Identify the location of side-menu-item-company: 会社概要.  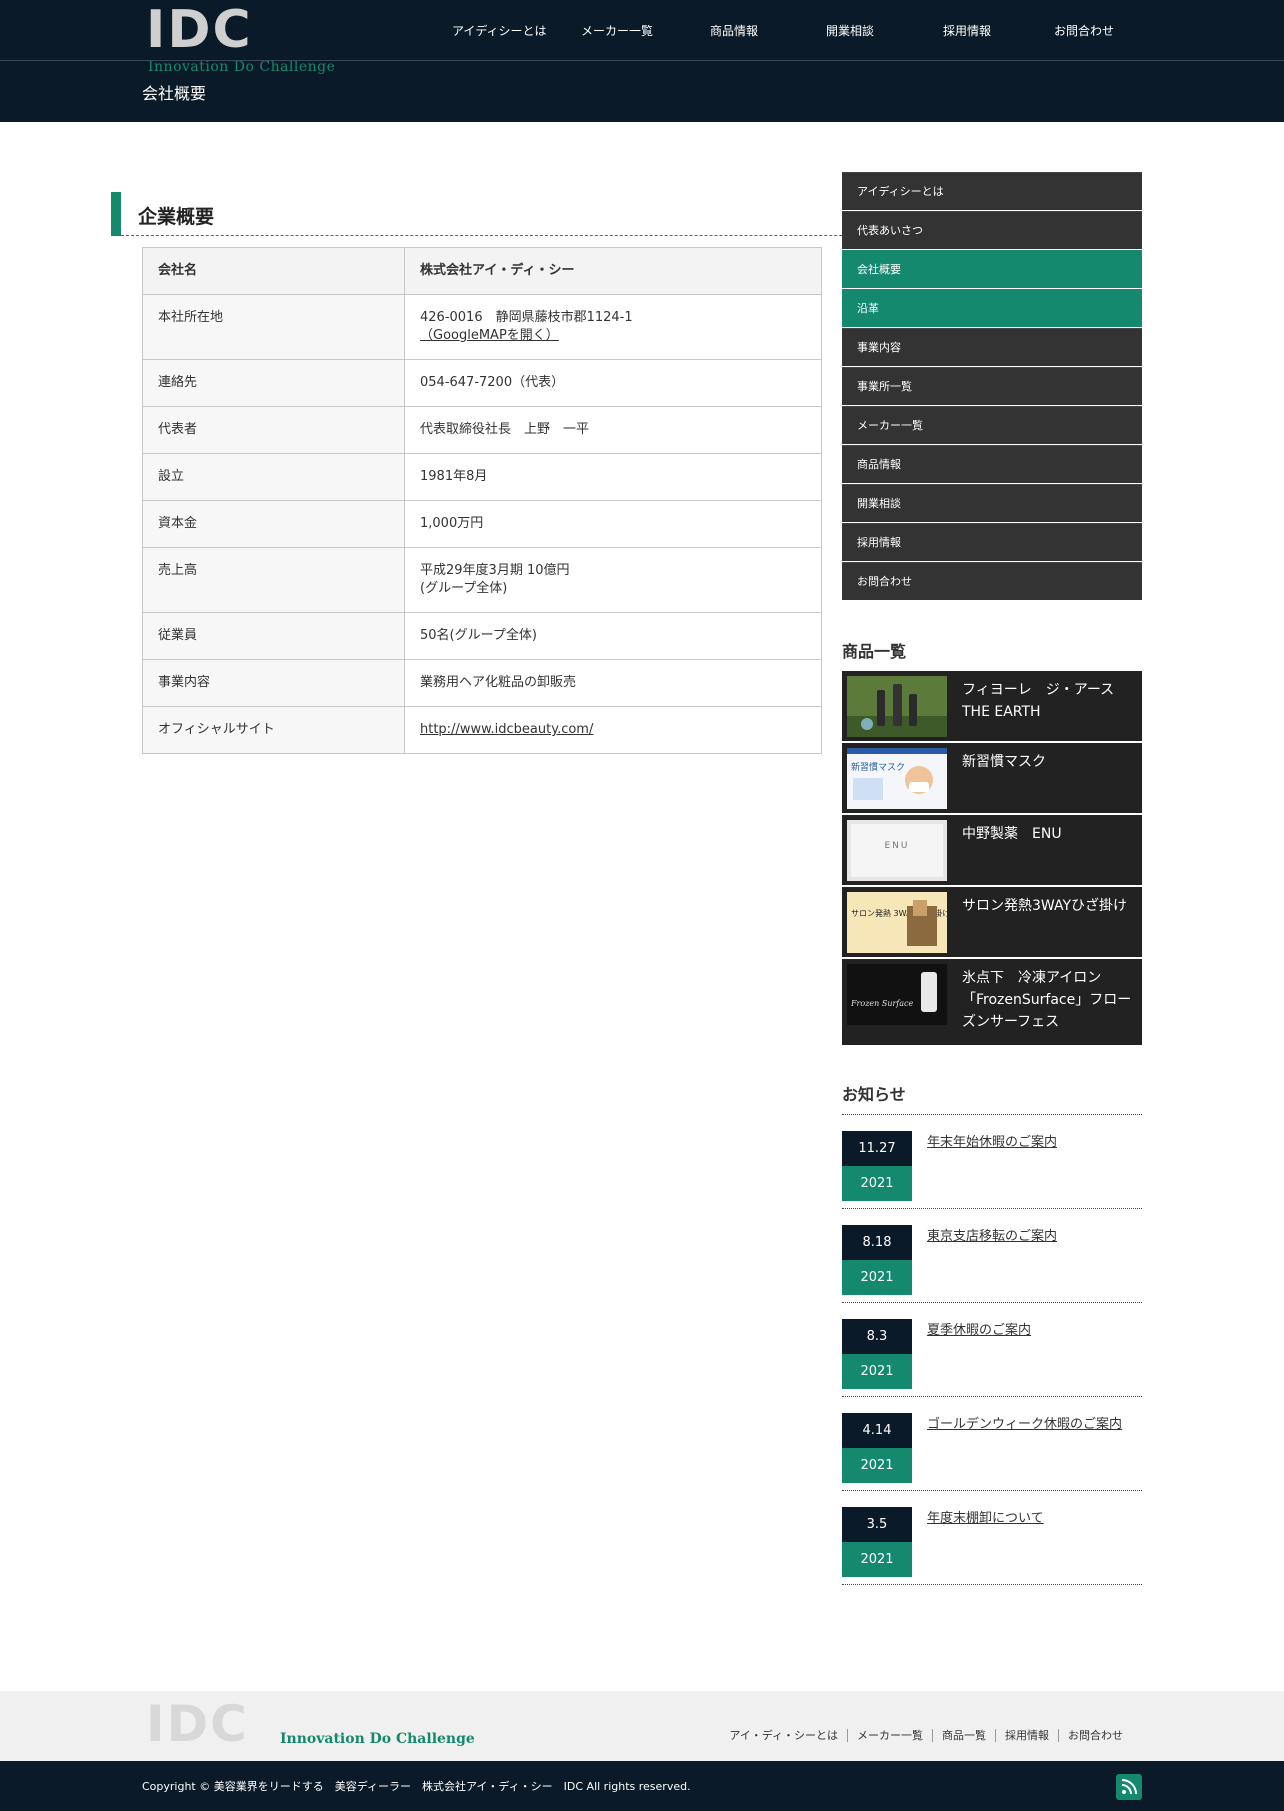
(992, 269).